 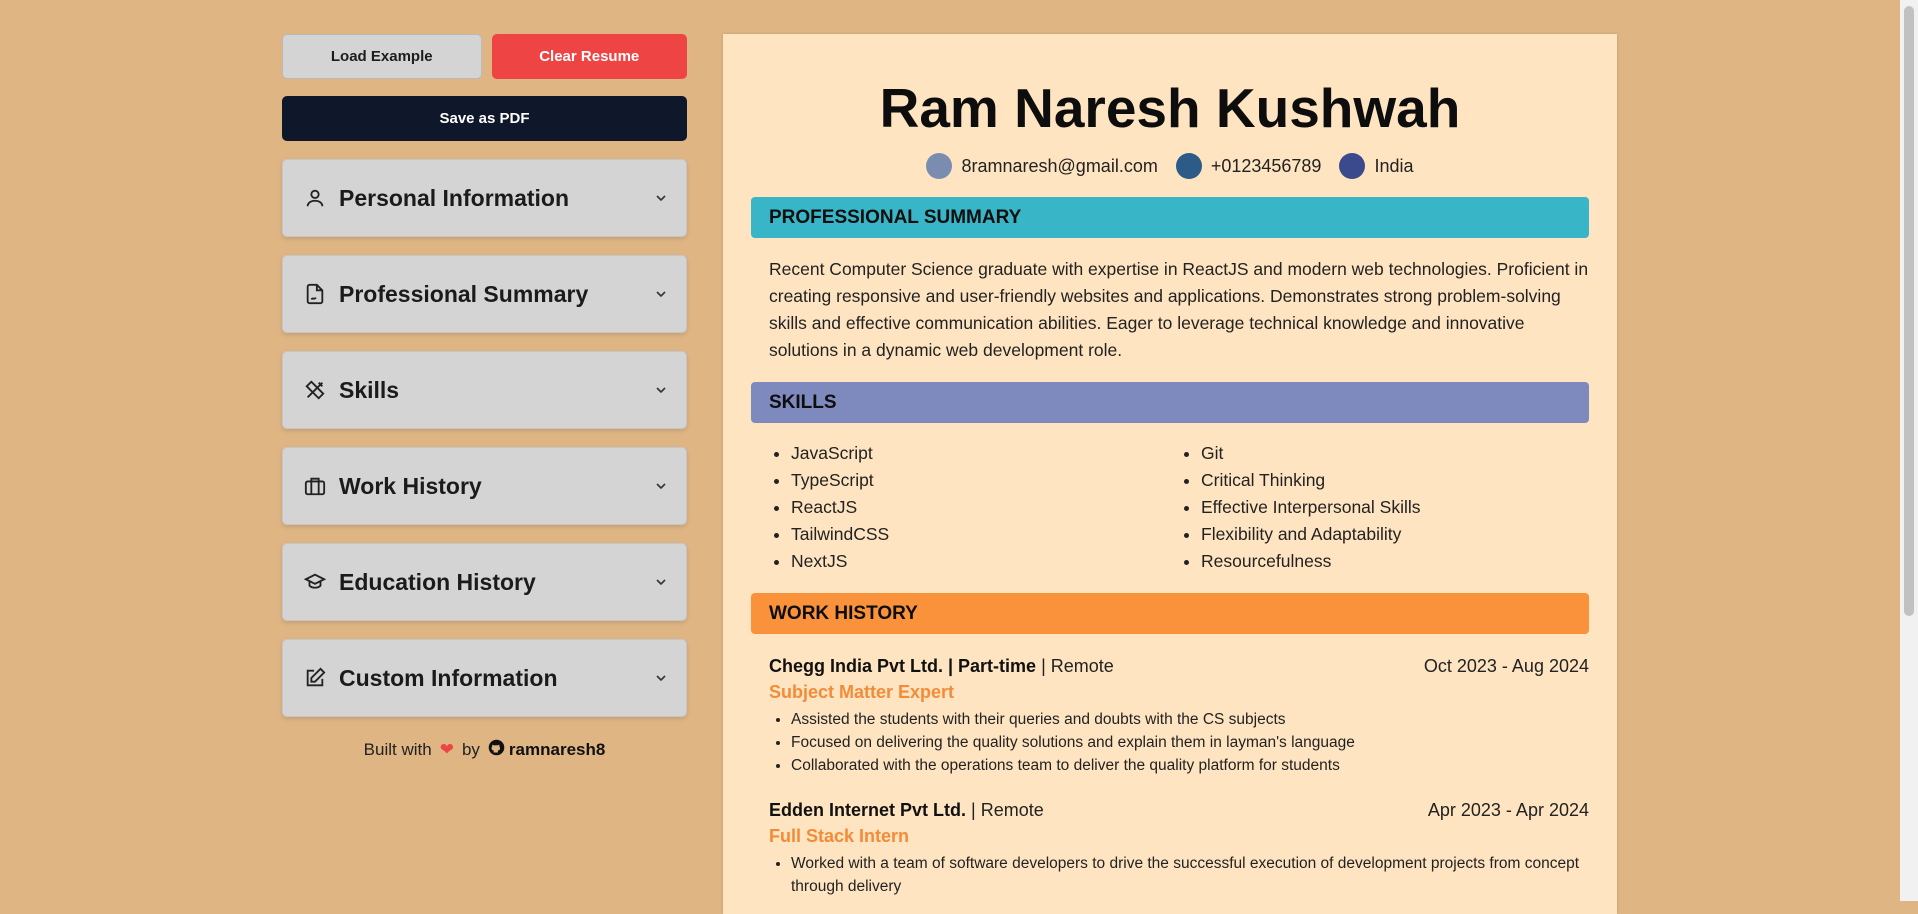 What do you see at coordinates (1266, 165) in the screenshot?
I see `phone-text: +0123456789` at bounding box center [1266, 165].